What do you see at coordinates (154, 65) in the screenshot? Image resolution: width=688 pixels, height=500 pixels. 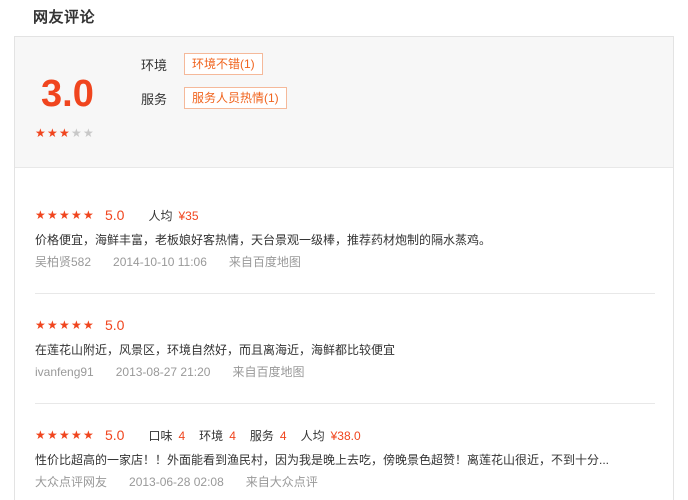 I see `tag-category-label: 环境` at bounding box center [154, 65].